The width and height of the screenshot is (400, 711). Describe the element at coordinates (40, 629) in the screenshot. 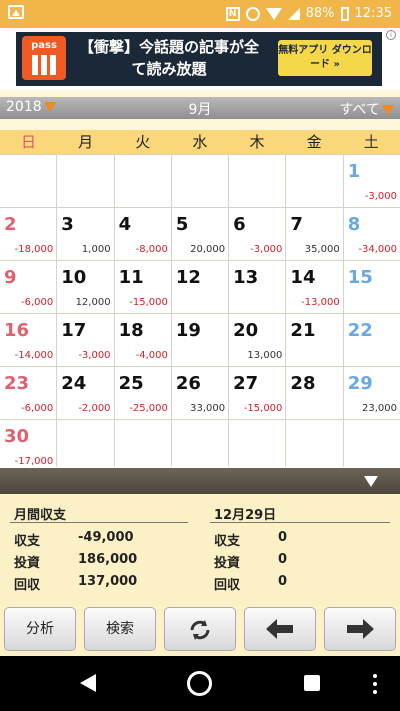

I see `analysis-button: 分析` at that location.